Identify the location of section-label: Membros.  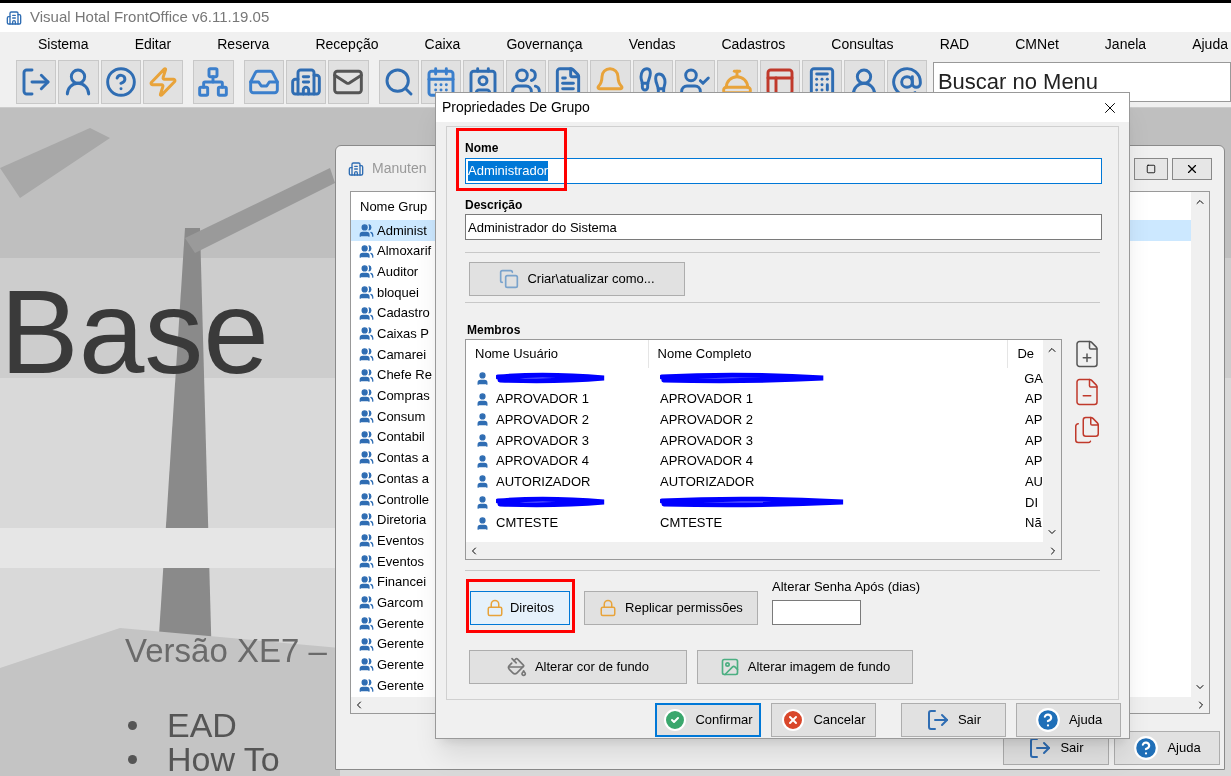
(494, 329).